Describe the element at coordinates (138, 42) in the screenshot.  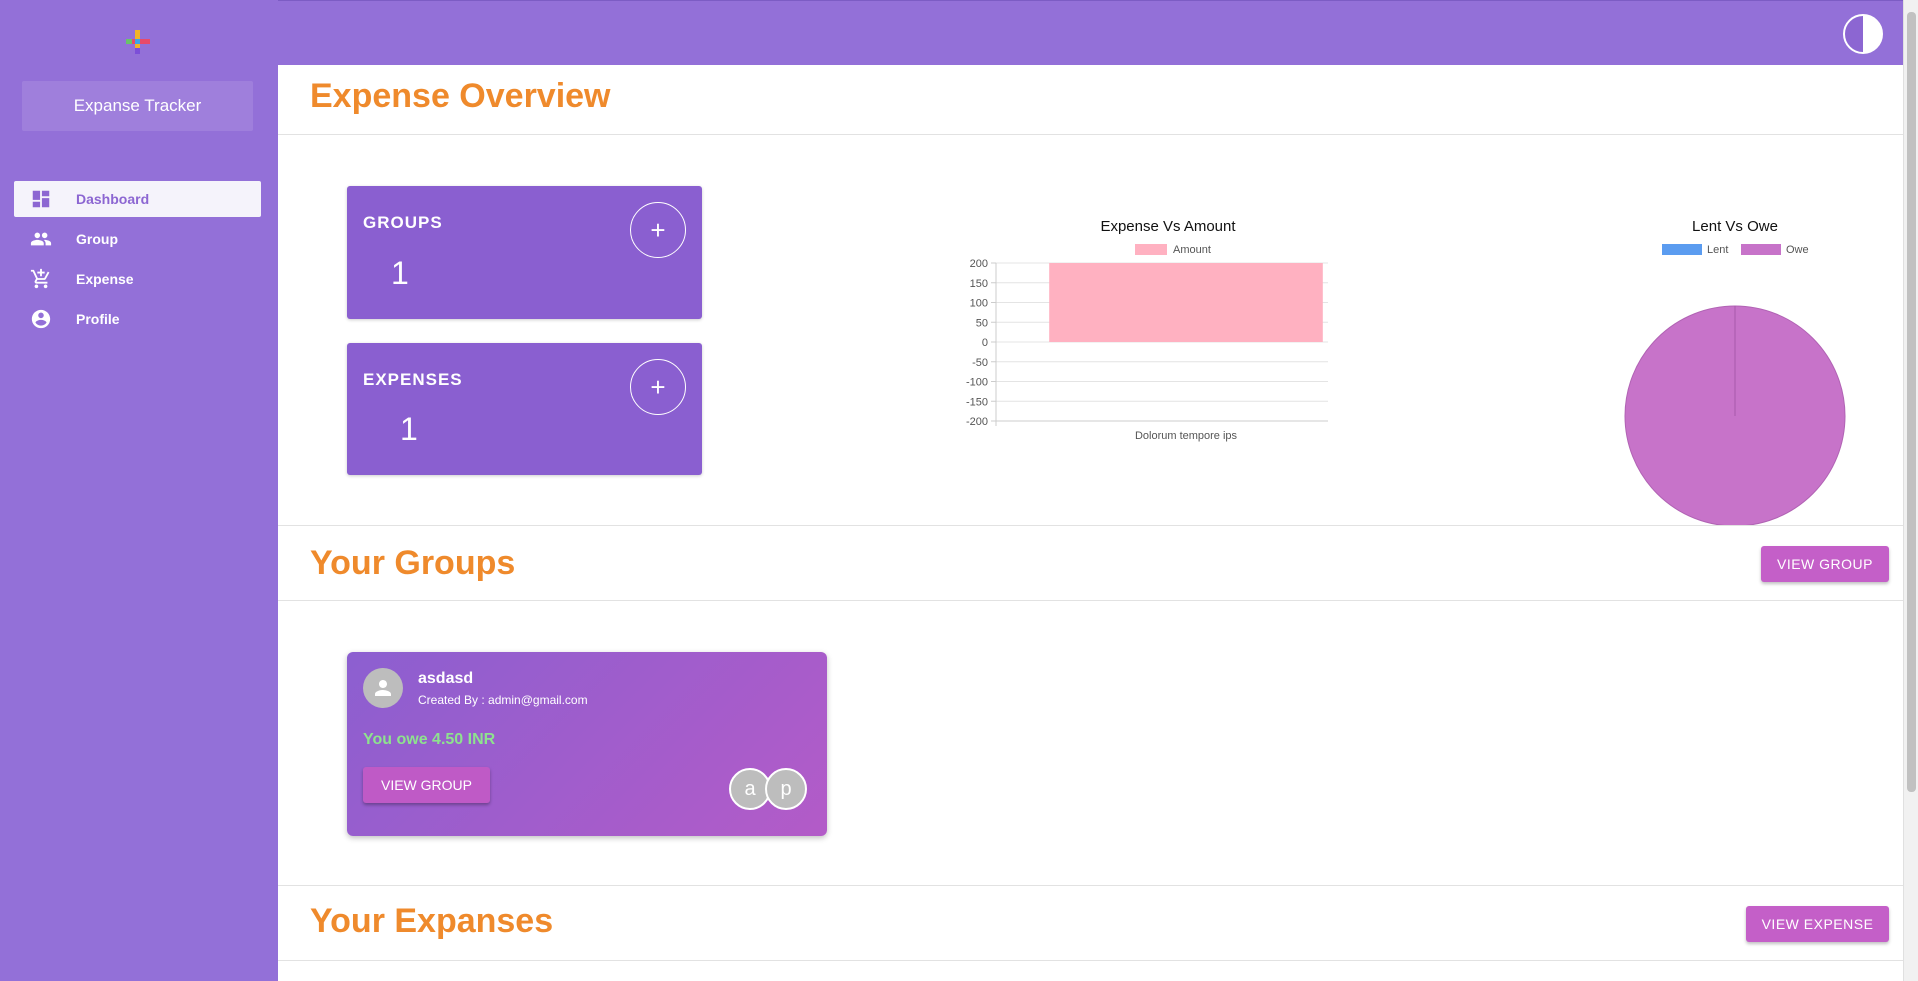
I see `app-logo-icon` at that location.